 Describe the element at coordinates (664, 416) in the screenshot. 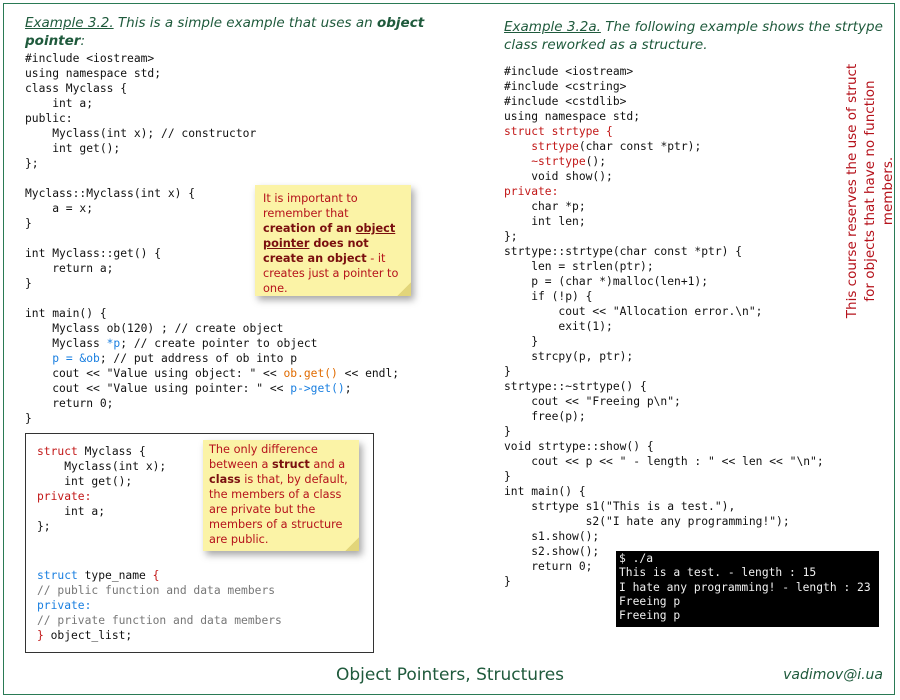

I see `code-line: free(p);` at that location.